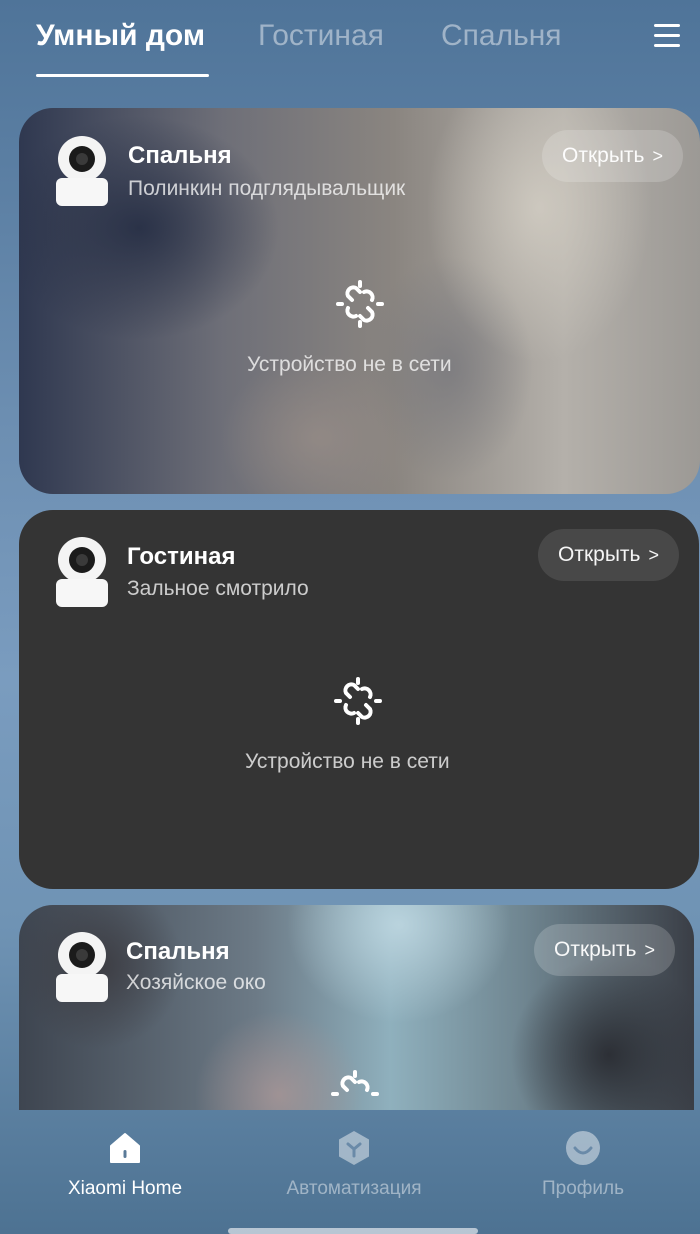 Image resolution: width=700 pixels, height=1234 pixels. What do you see at coordinates (218, 588) in the screenshot?
I see `device-name: Зальное смотрило` at bounding box center [218, 588].